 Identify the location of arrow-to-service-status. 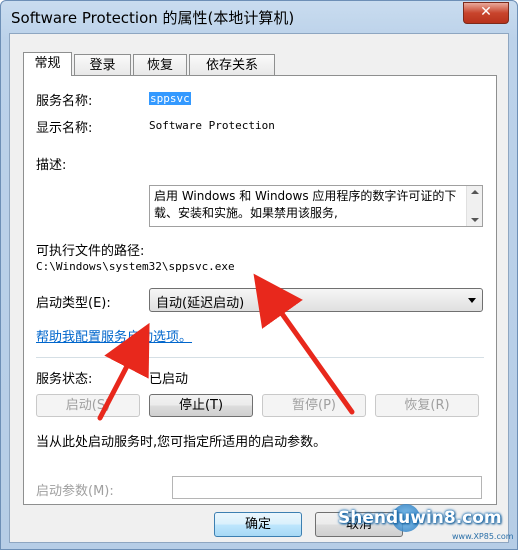
(123, 371).